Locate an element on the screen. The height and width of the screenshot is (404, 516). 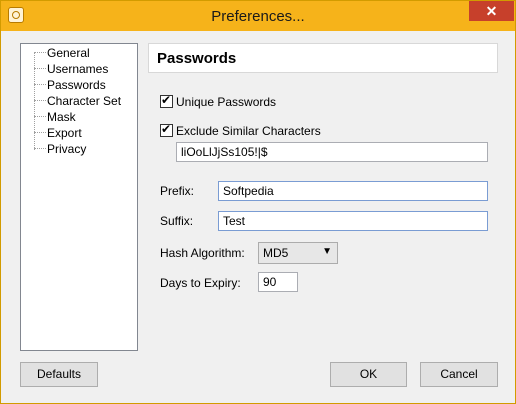
close-icon: ✕ is located at coordinates (491, 11).